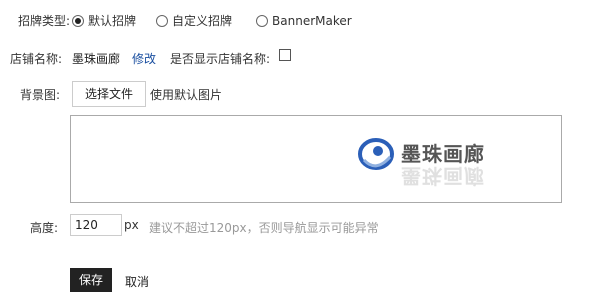 Image resolution: width=600 pixels, height=298 pixels. I want to click on radio-checked-icon, so click(78, 20).